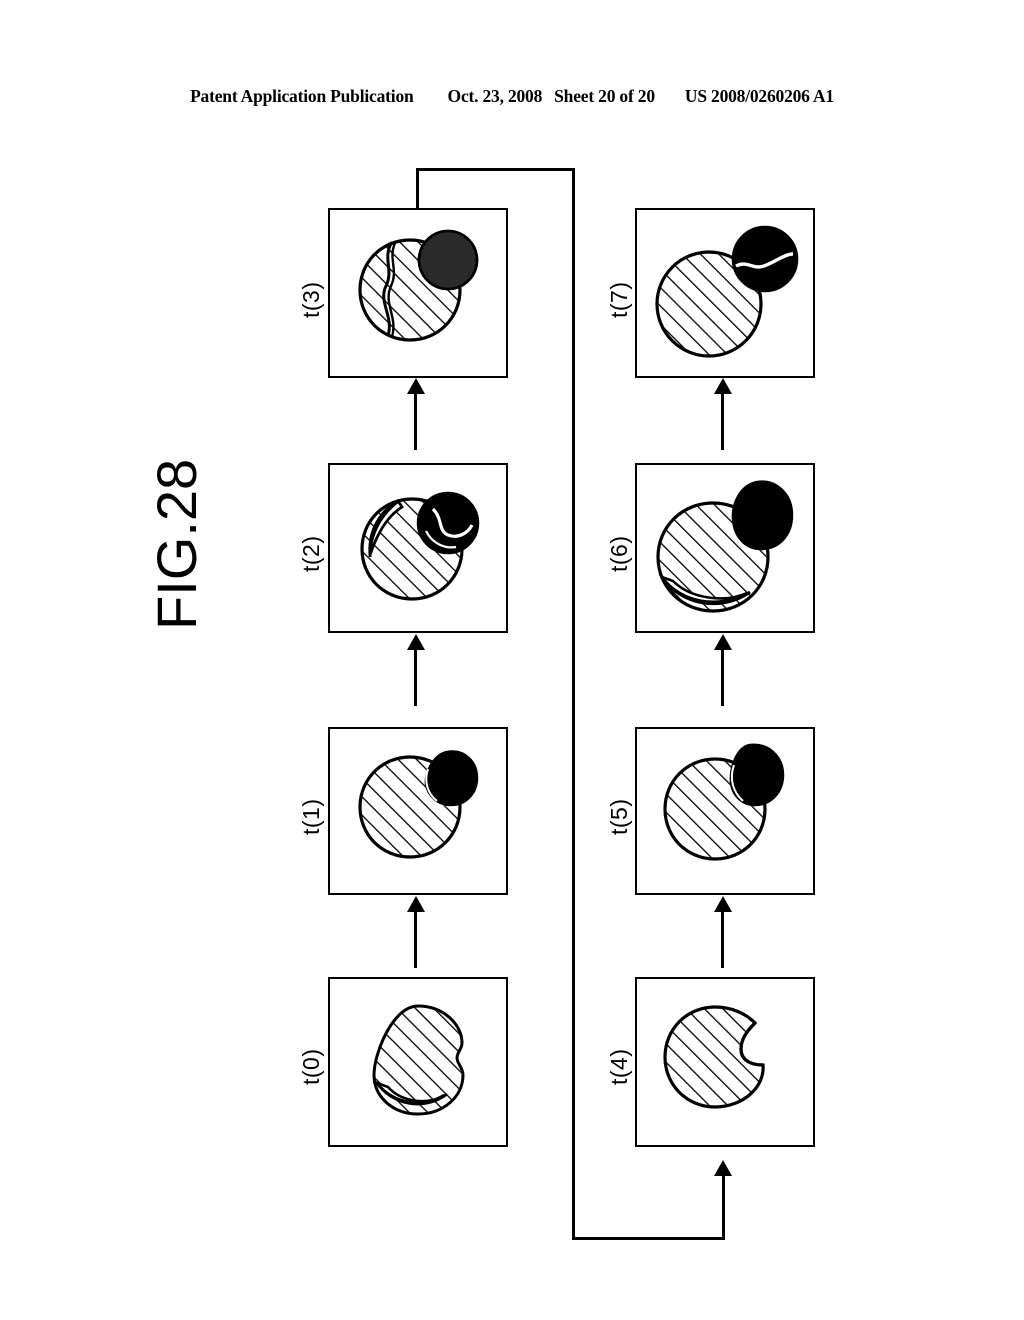 This screenshot has width=1024, height=1320. Describe the element at coordinates (416, 386) in the screenshot. I see `arrow-head-t2-t3` at that location.